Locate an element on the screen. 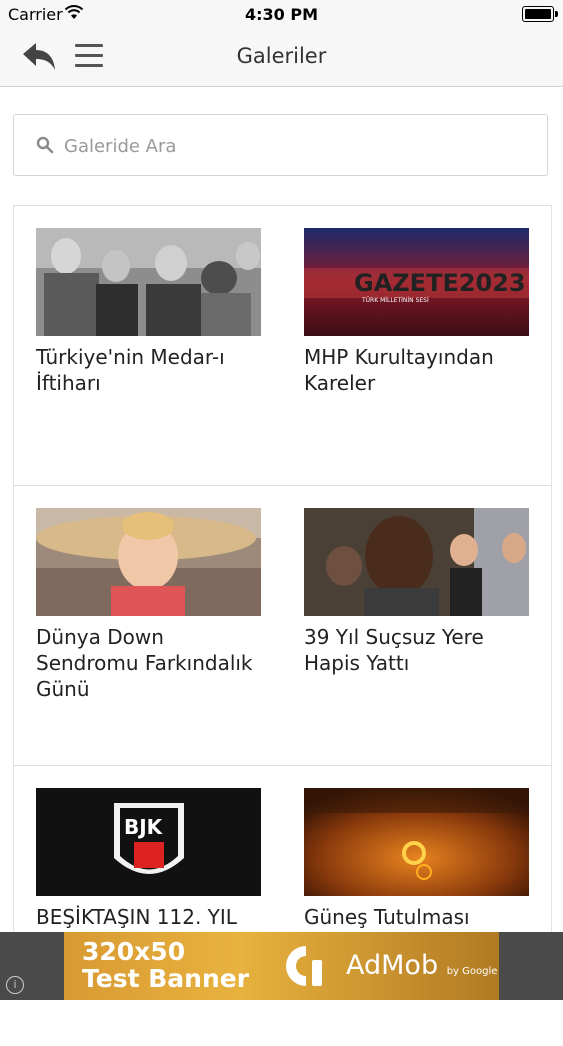  gallery-item: Güneş Tutulması is located at coordinates (416, 859).